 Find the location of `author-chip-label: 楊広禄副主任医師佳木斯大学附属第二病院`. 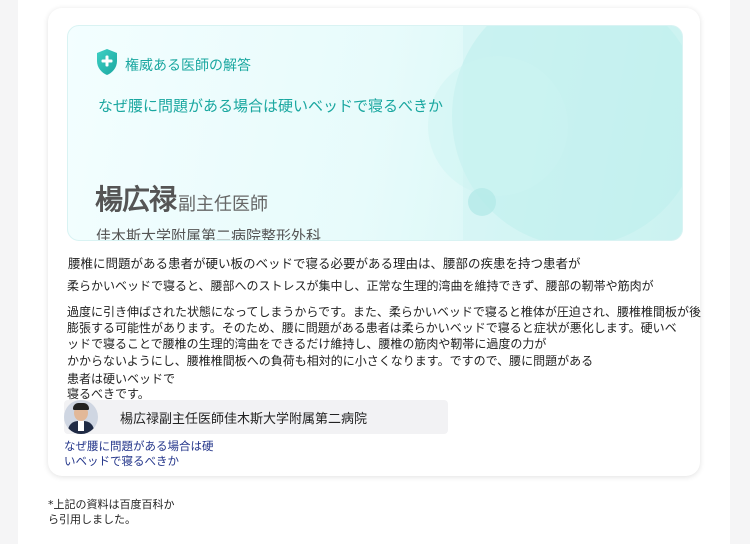

author-chip-label: 楊広禄副主任医師佳木斯大学附属第二病院 is located at coordinates (244, 419).